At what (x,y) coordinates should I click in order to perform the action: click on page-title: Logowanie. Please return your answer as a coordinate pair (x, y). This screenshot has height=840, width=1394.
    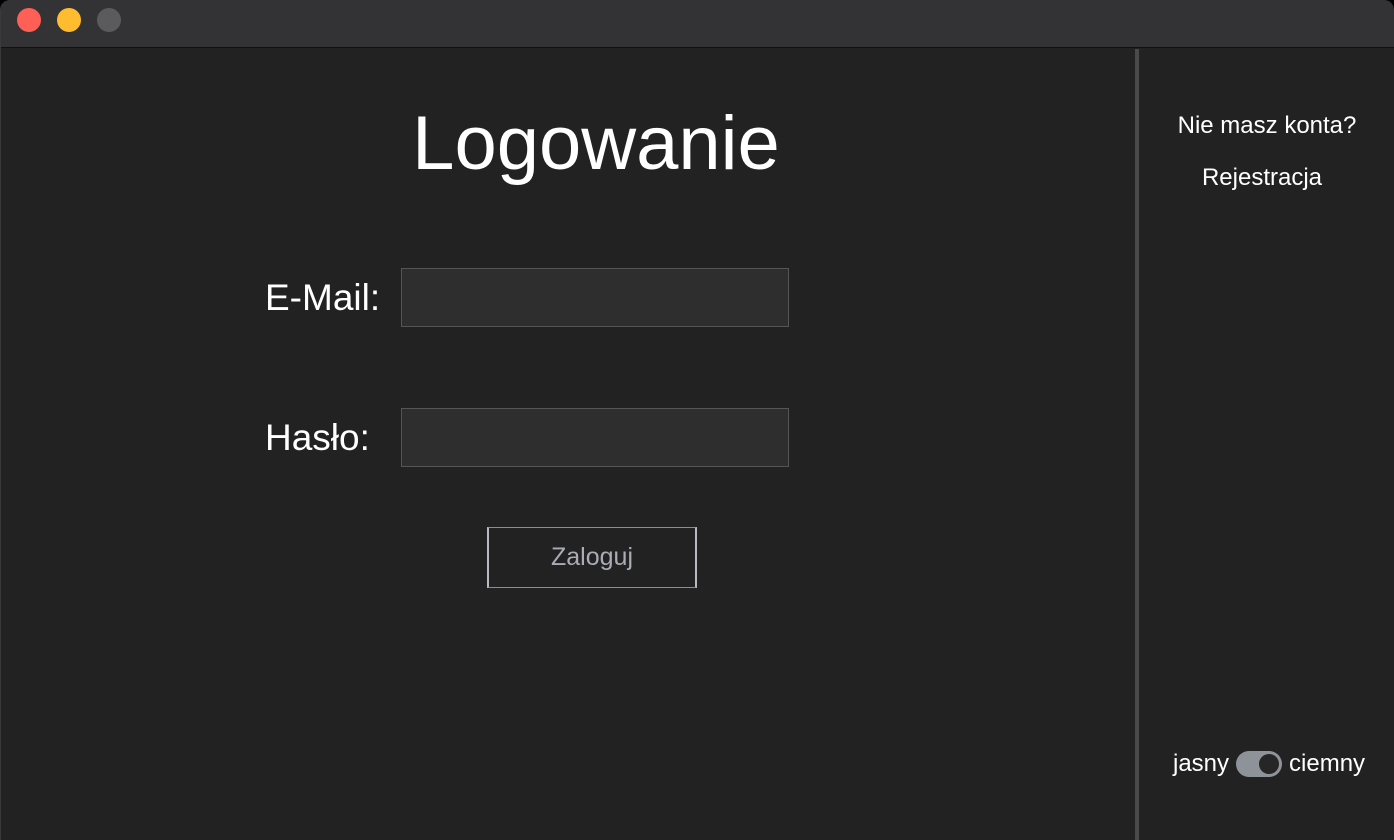
    Looking at the image, I should click on (596, 143).